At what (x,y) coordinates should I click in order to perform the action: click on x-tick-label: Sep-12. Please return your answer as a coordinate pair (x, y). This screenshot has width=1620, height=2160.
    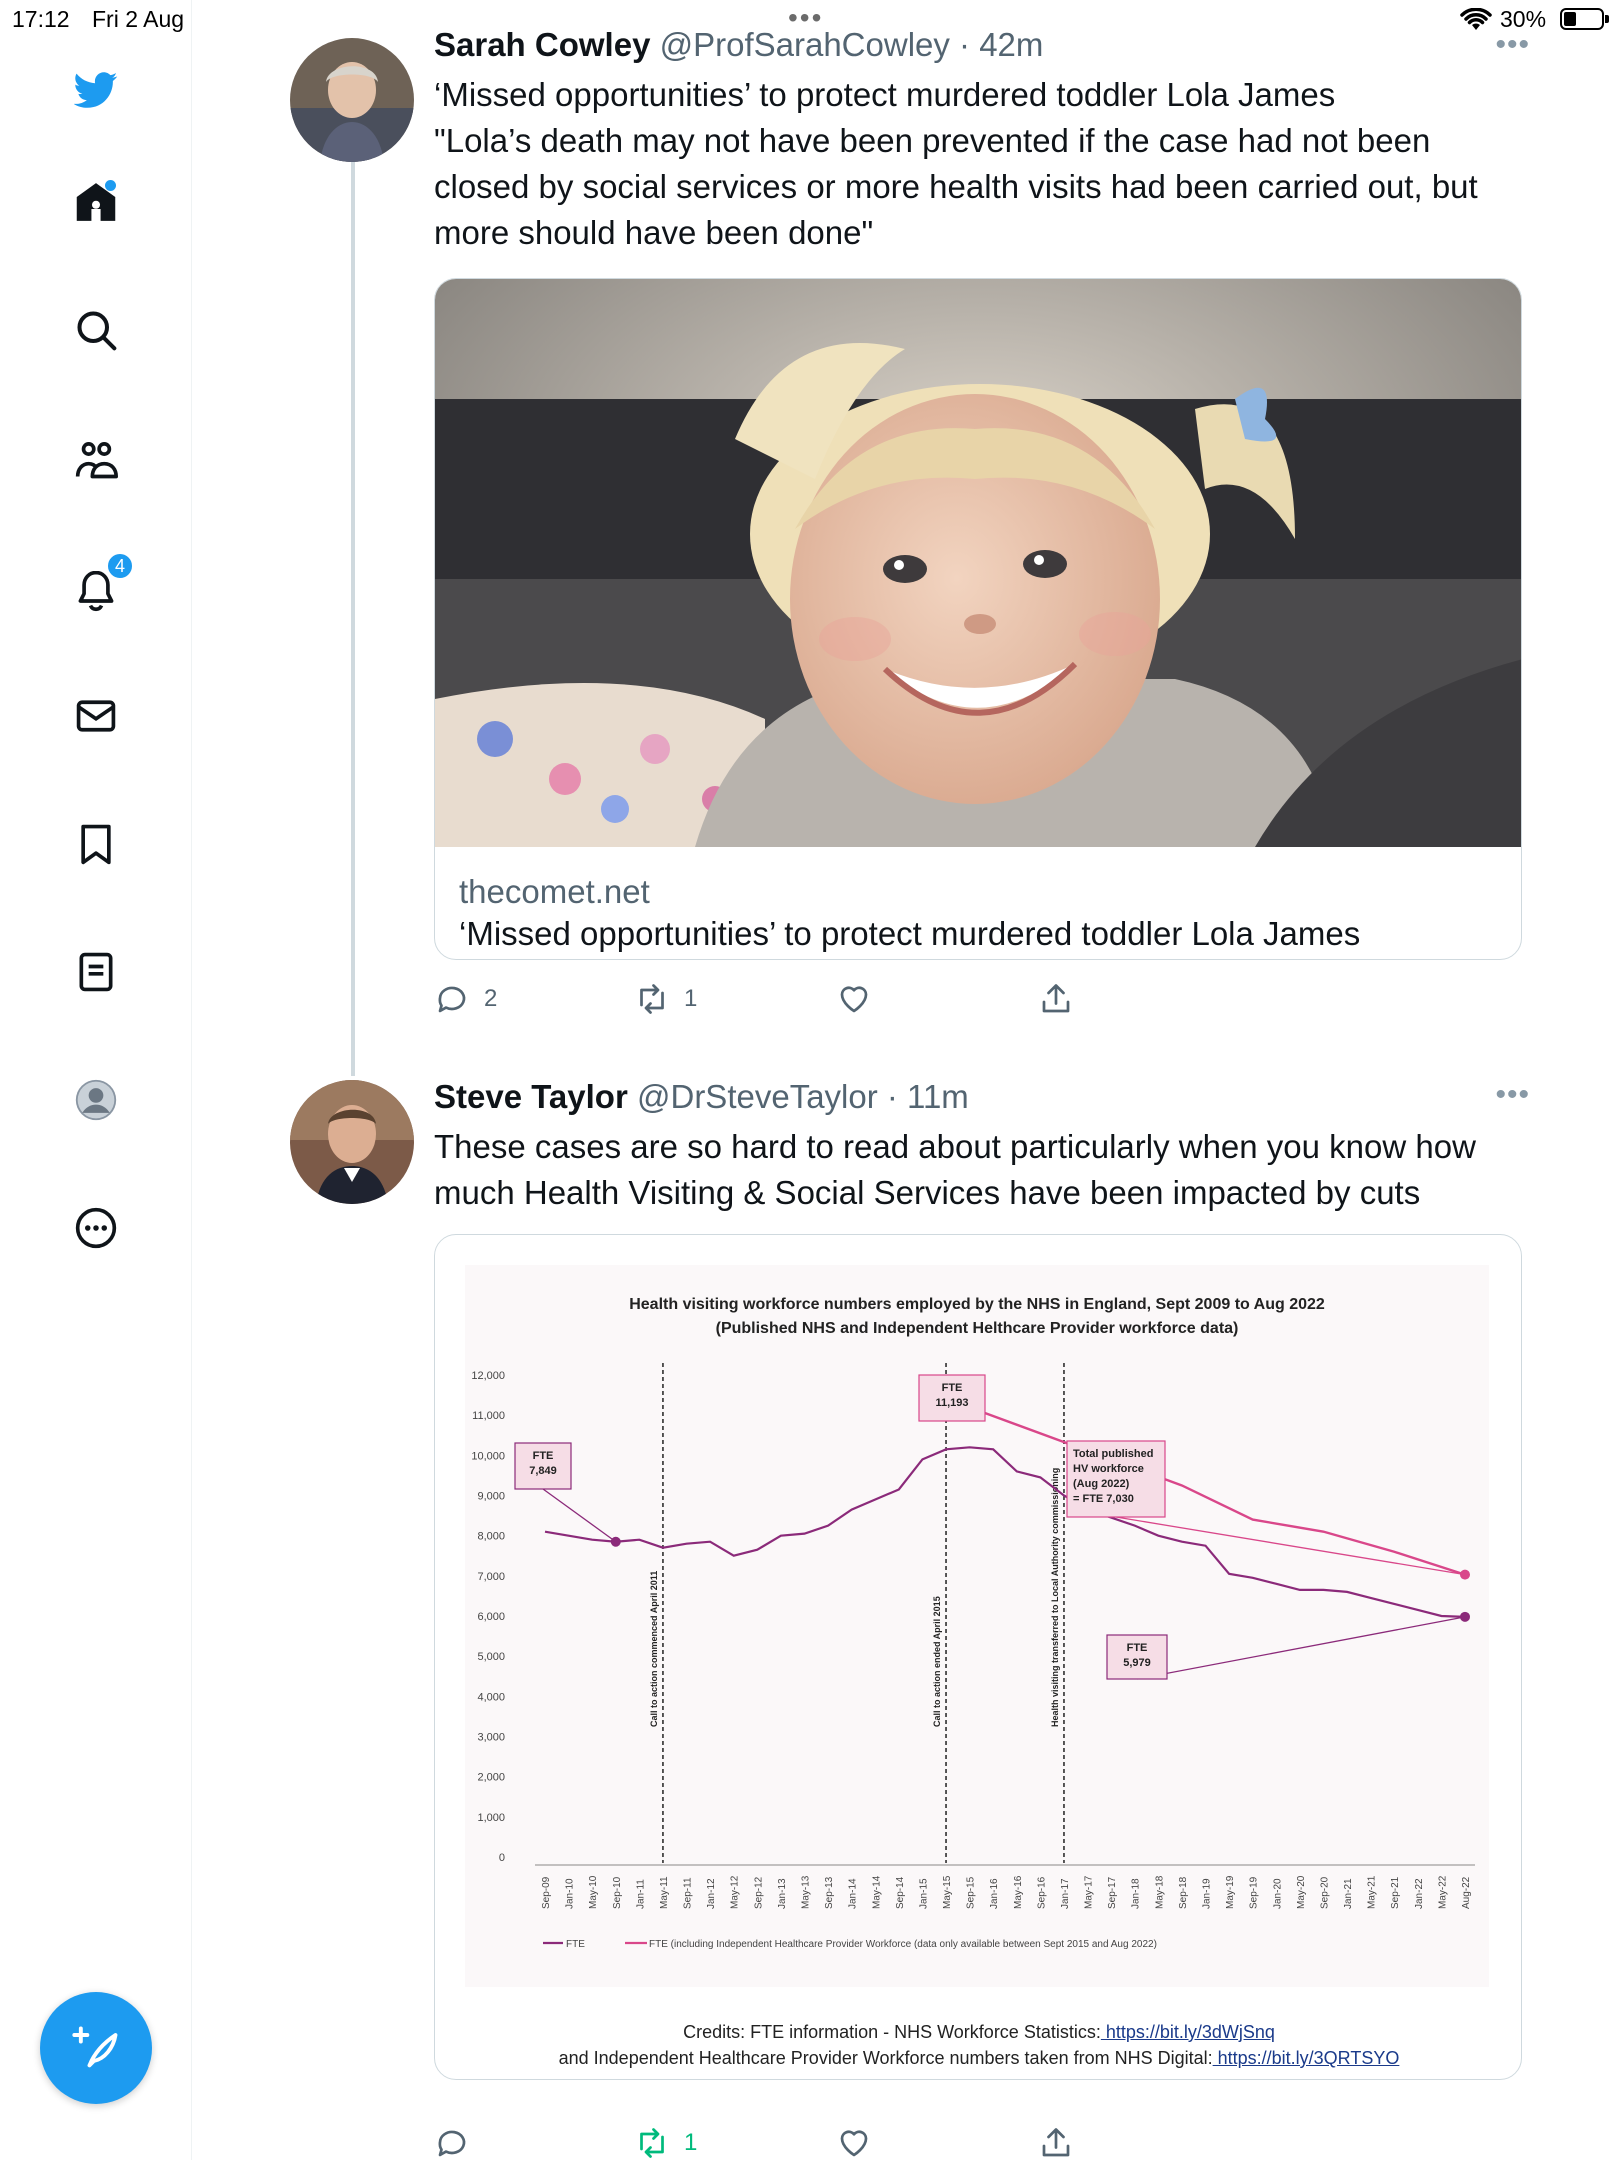
    Looking at the image, I should click on (758, 1892).